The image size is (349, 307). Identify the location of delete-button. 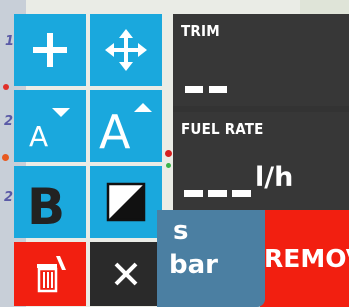
(50, 274).